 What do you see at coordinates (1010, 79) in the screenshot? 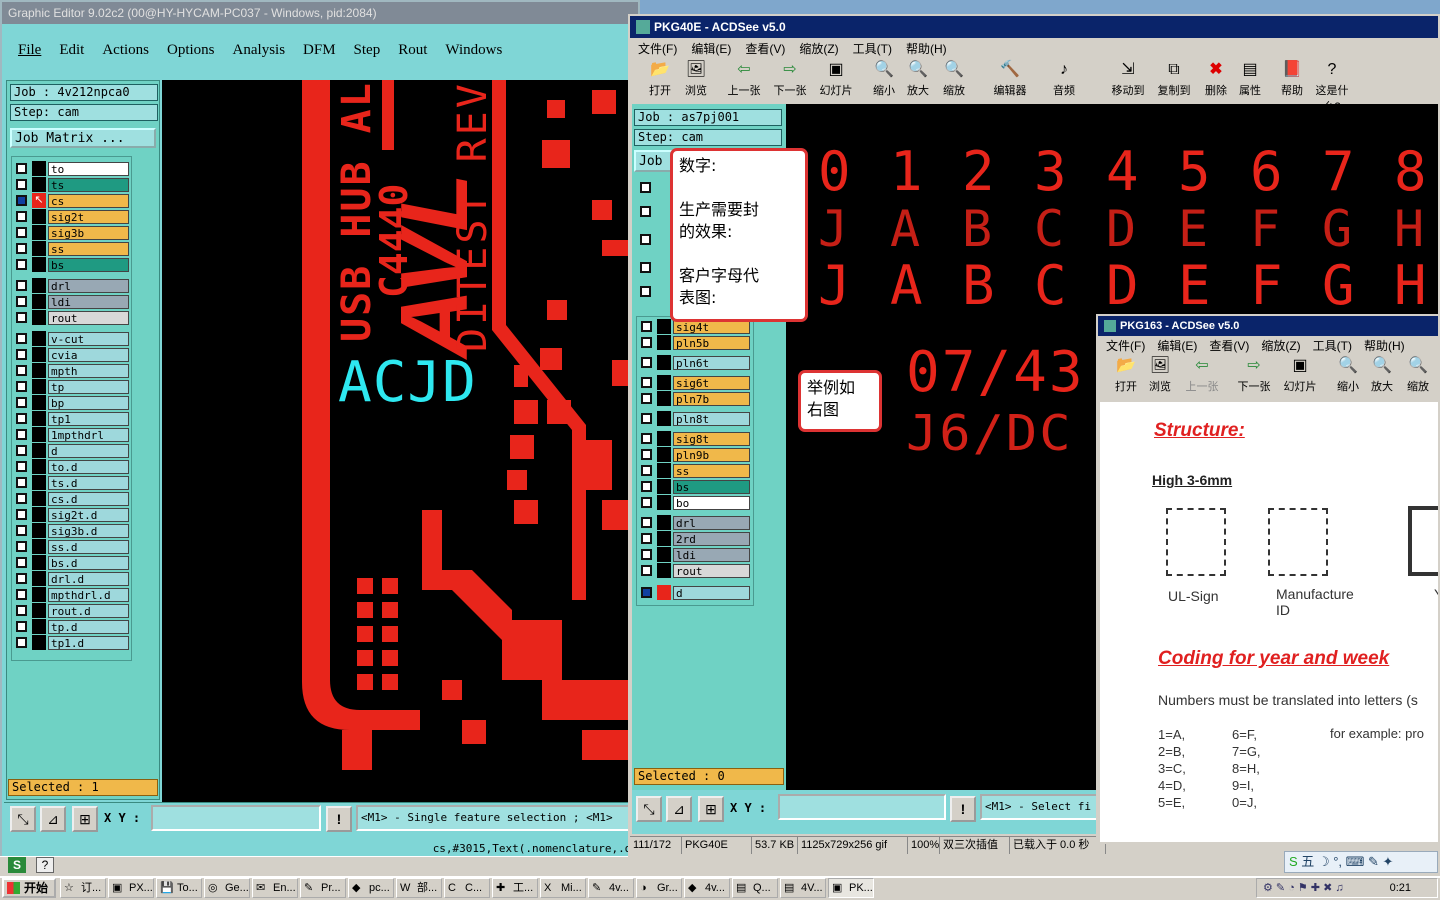
I see `acdsee1-tool-button: 🔨 编辑器` at bounding box center [1010, 79].